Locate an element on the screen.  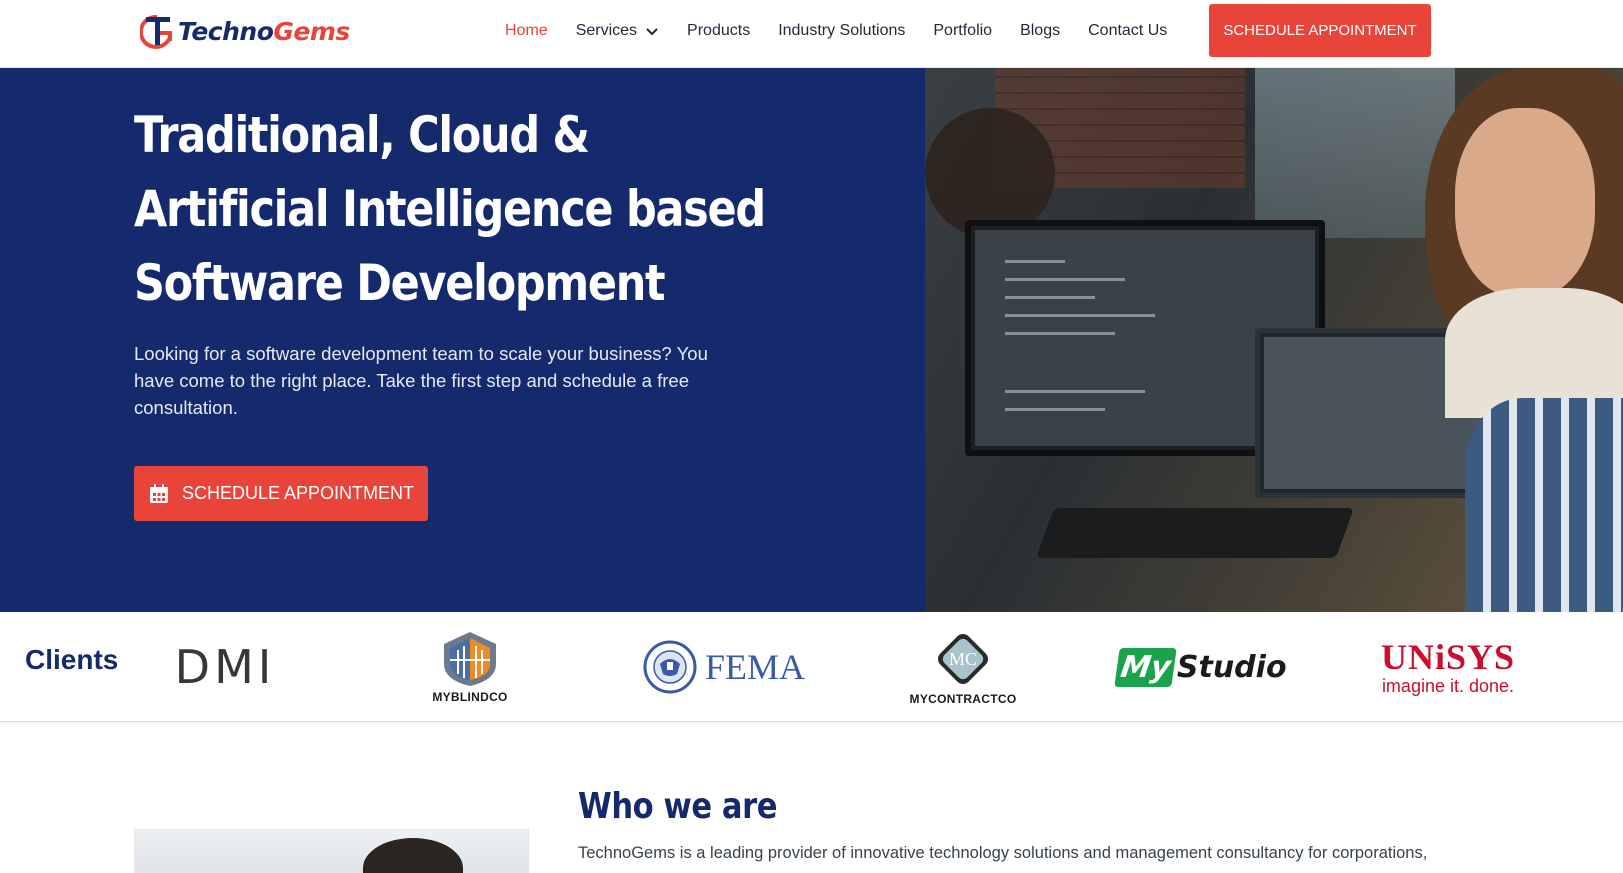
client-logo-unisys: UNiSYS imagine it. done. is located at coordinates (1448, 667).